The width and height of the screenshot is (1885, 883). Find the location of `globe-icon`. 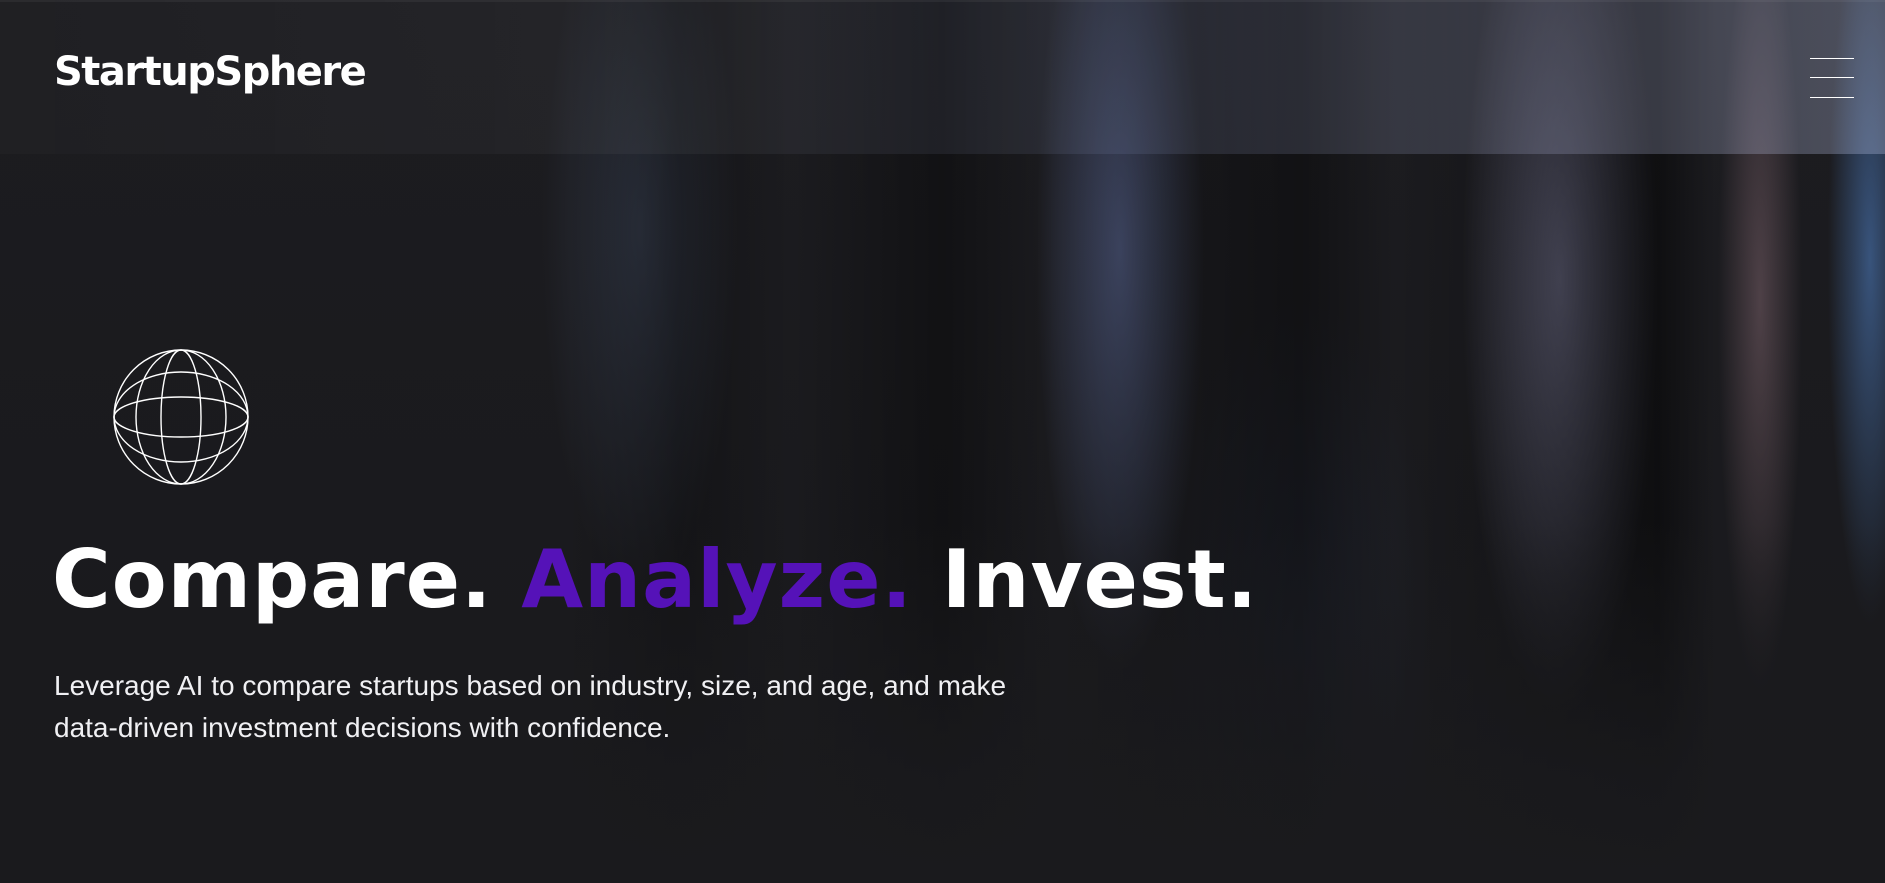

globe-icon is located at coordinates (181, 417).